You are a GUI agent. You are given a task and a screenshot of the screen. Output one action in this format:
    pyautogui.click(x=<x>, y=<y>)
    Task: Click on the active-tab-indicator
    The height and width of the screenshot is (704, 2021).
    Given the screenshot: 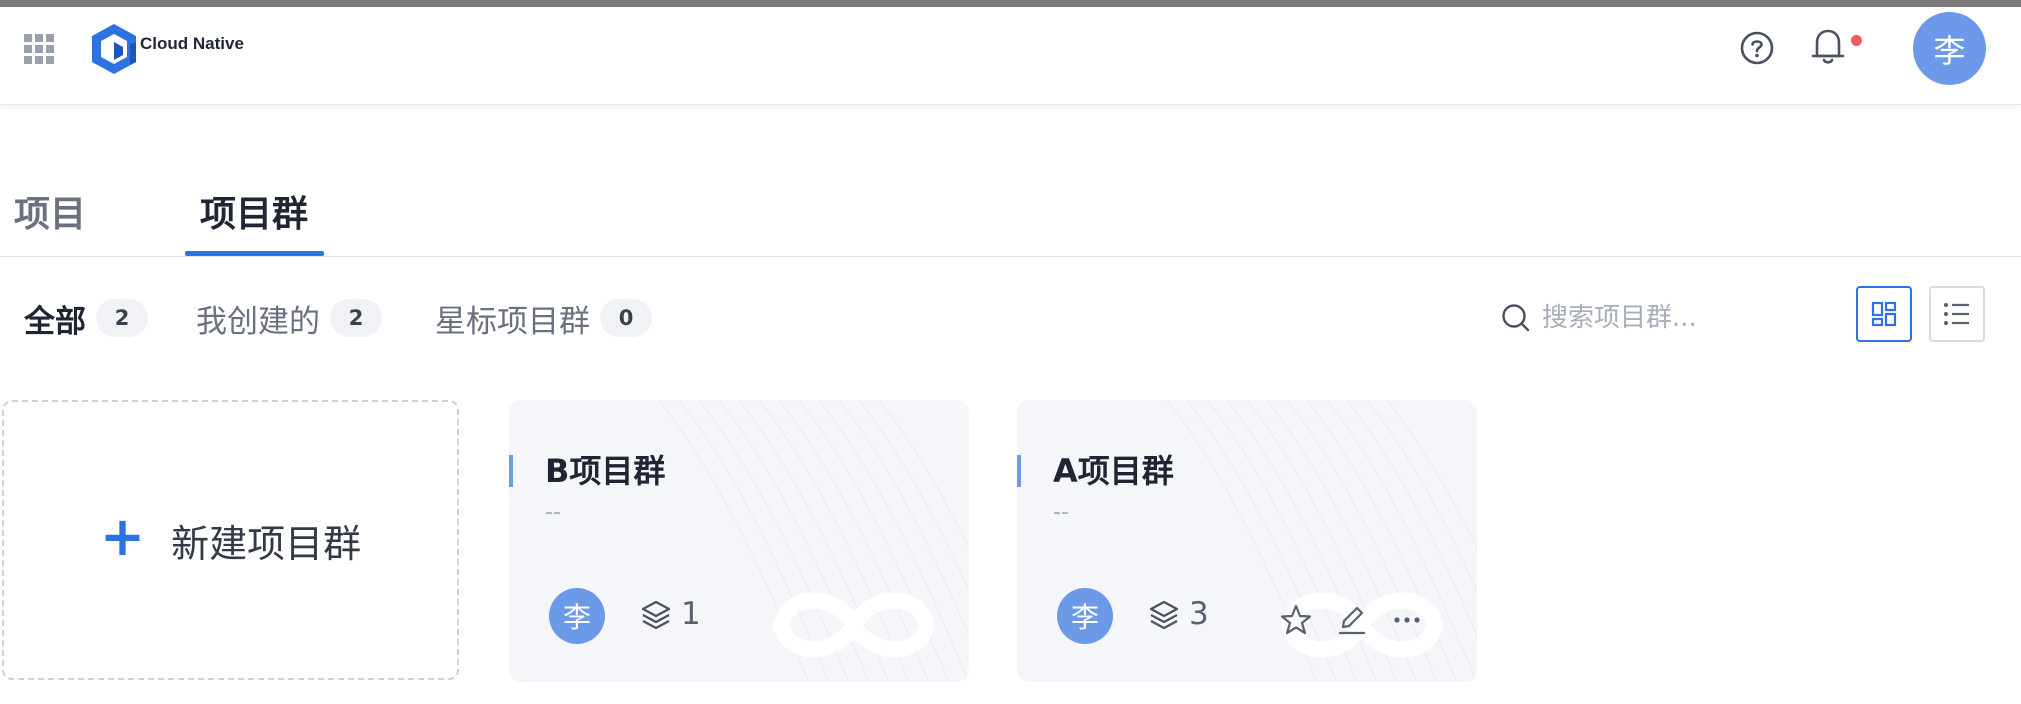 What is the action you would take?
    pyautogui.click(x=254, y=253)
    